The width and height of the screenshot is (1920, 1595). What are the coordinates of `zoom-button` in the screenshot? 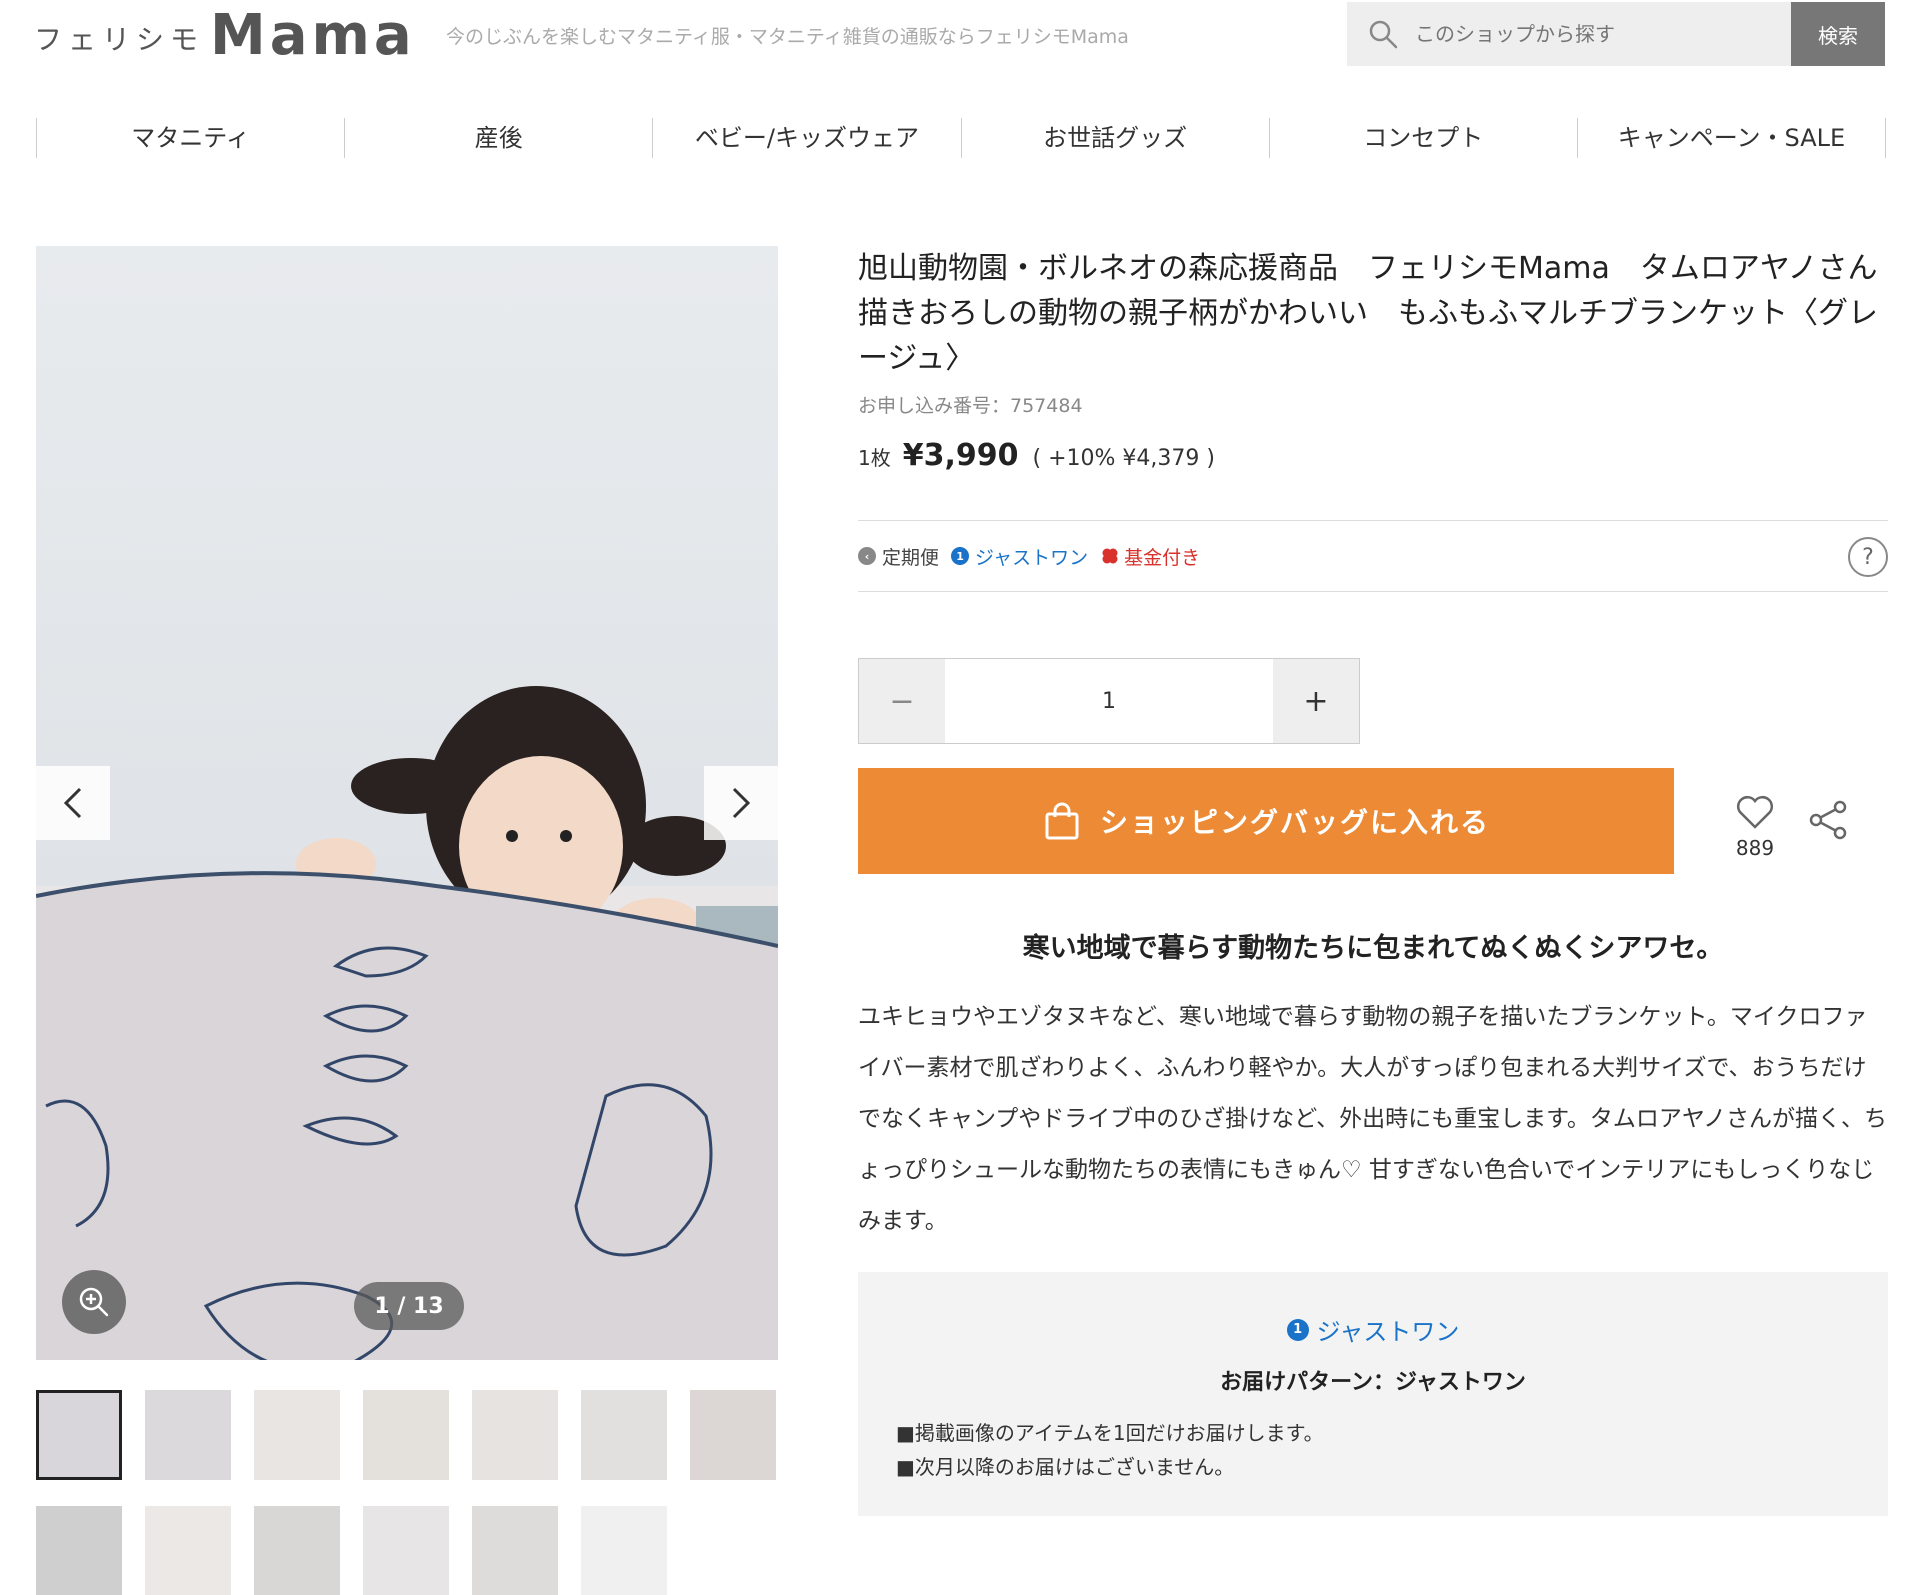 It's located at (94, 1302).